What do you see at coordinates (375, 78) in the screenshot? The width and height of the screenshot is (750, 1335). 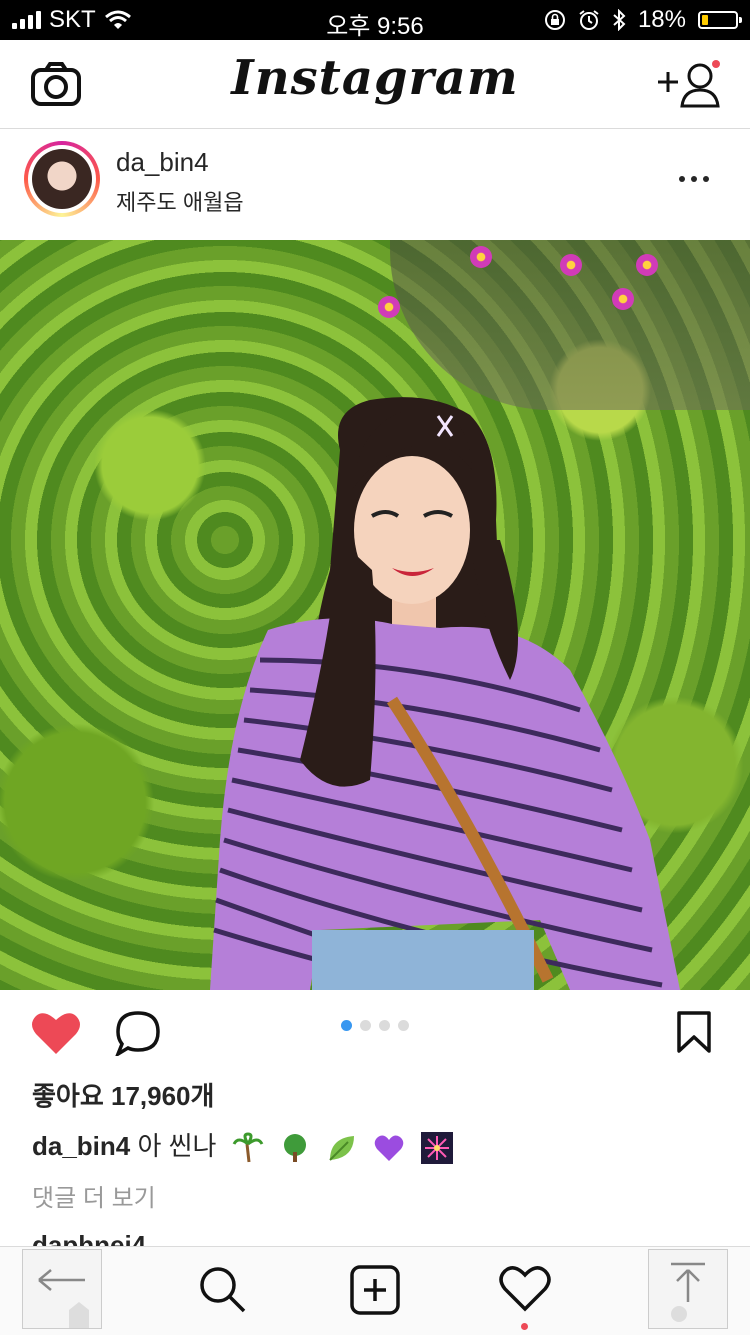 I see `instagram-logo: Instagram` at bounding box center [375, 78].